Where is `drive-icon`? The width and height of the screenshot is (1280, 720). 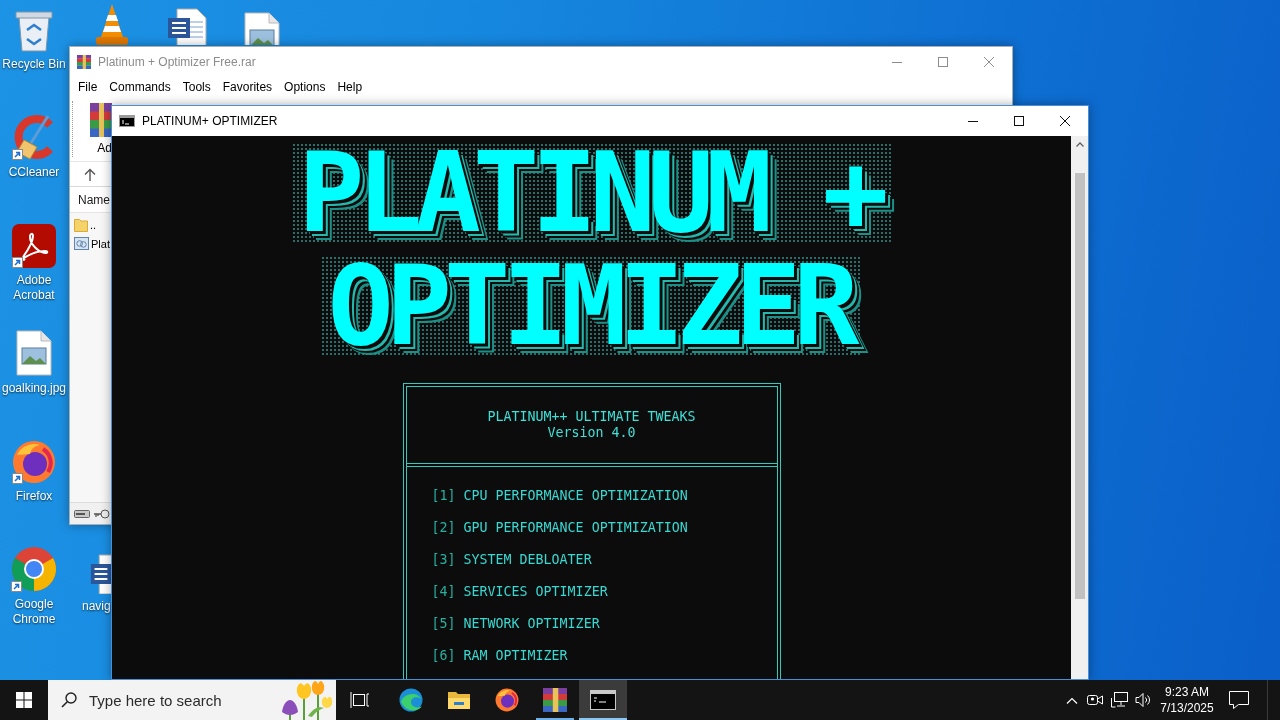
drive-icon is located at coordinates (82, 513).